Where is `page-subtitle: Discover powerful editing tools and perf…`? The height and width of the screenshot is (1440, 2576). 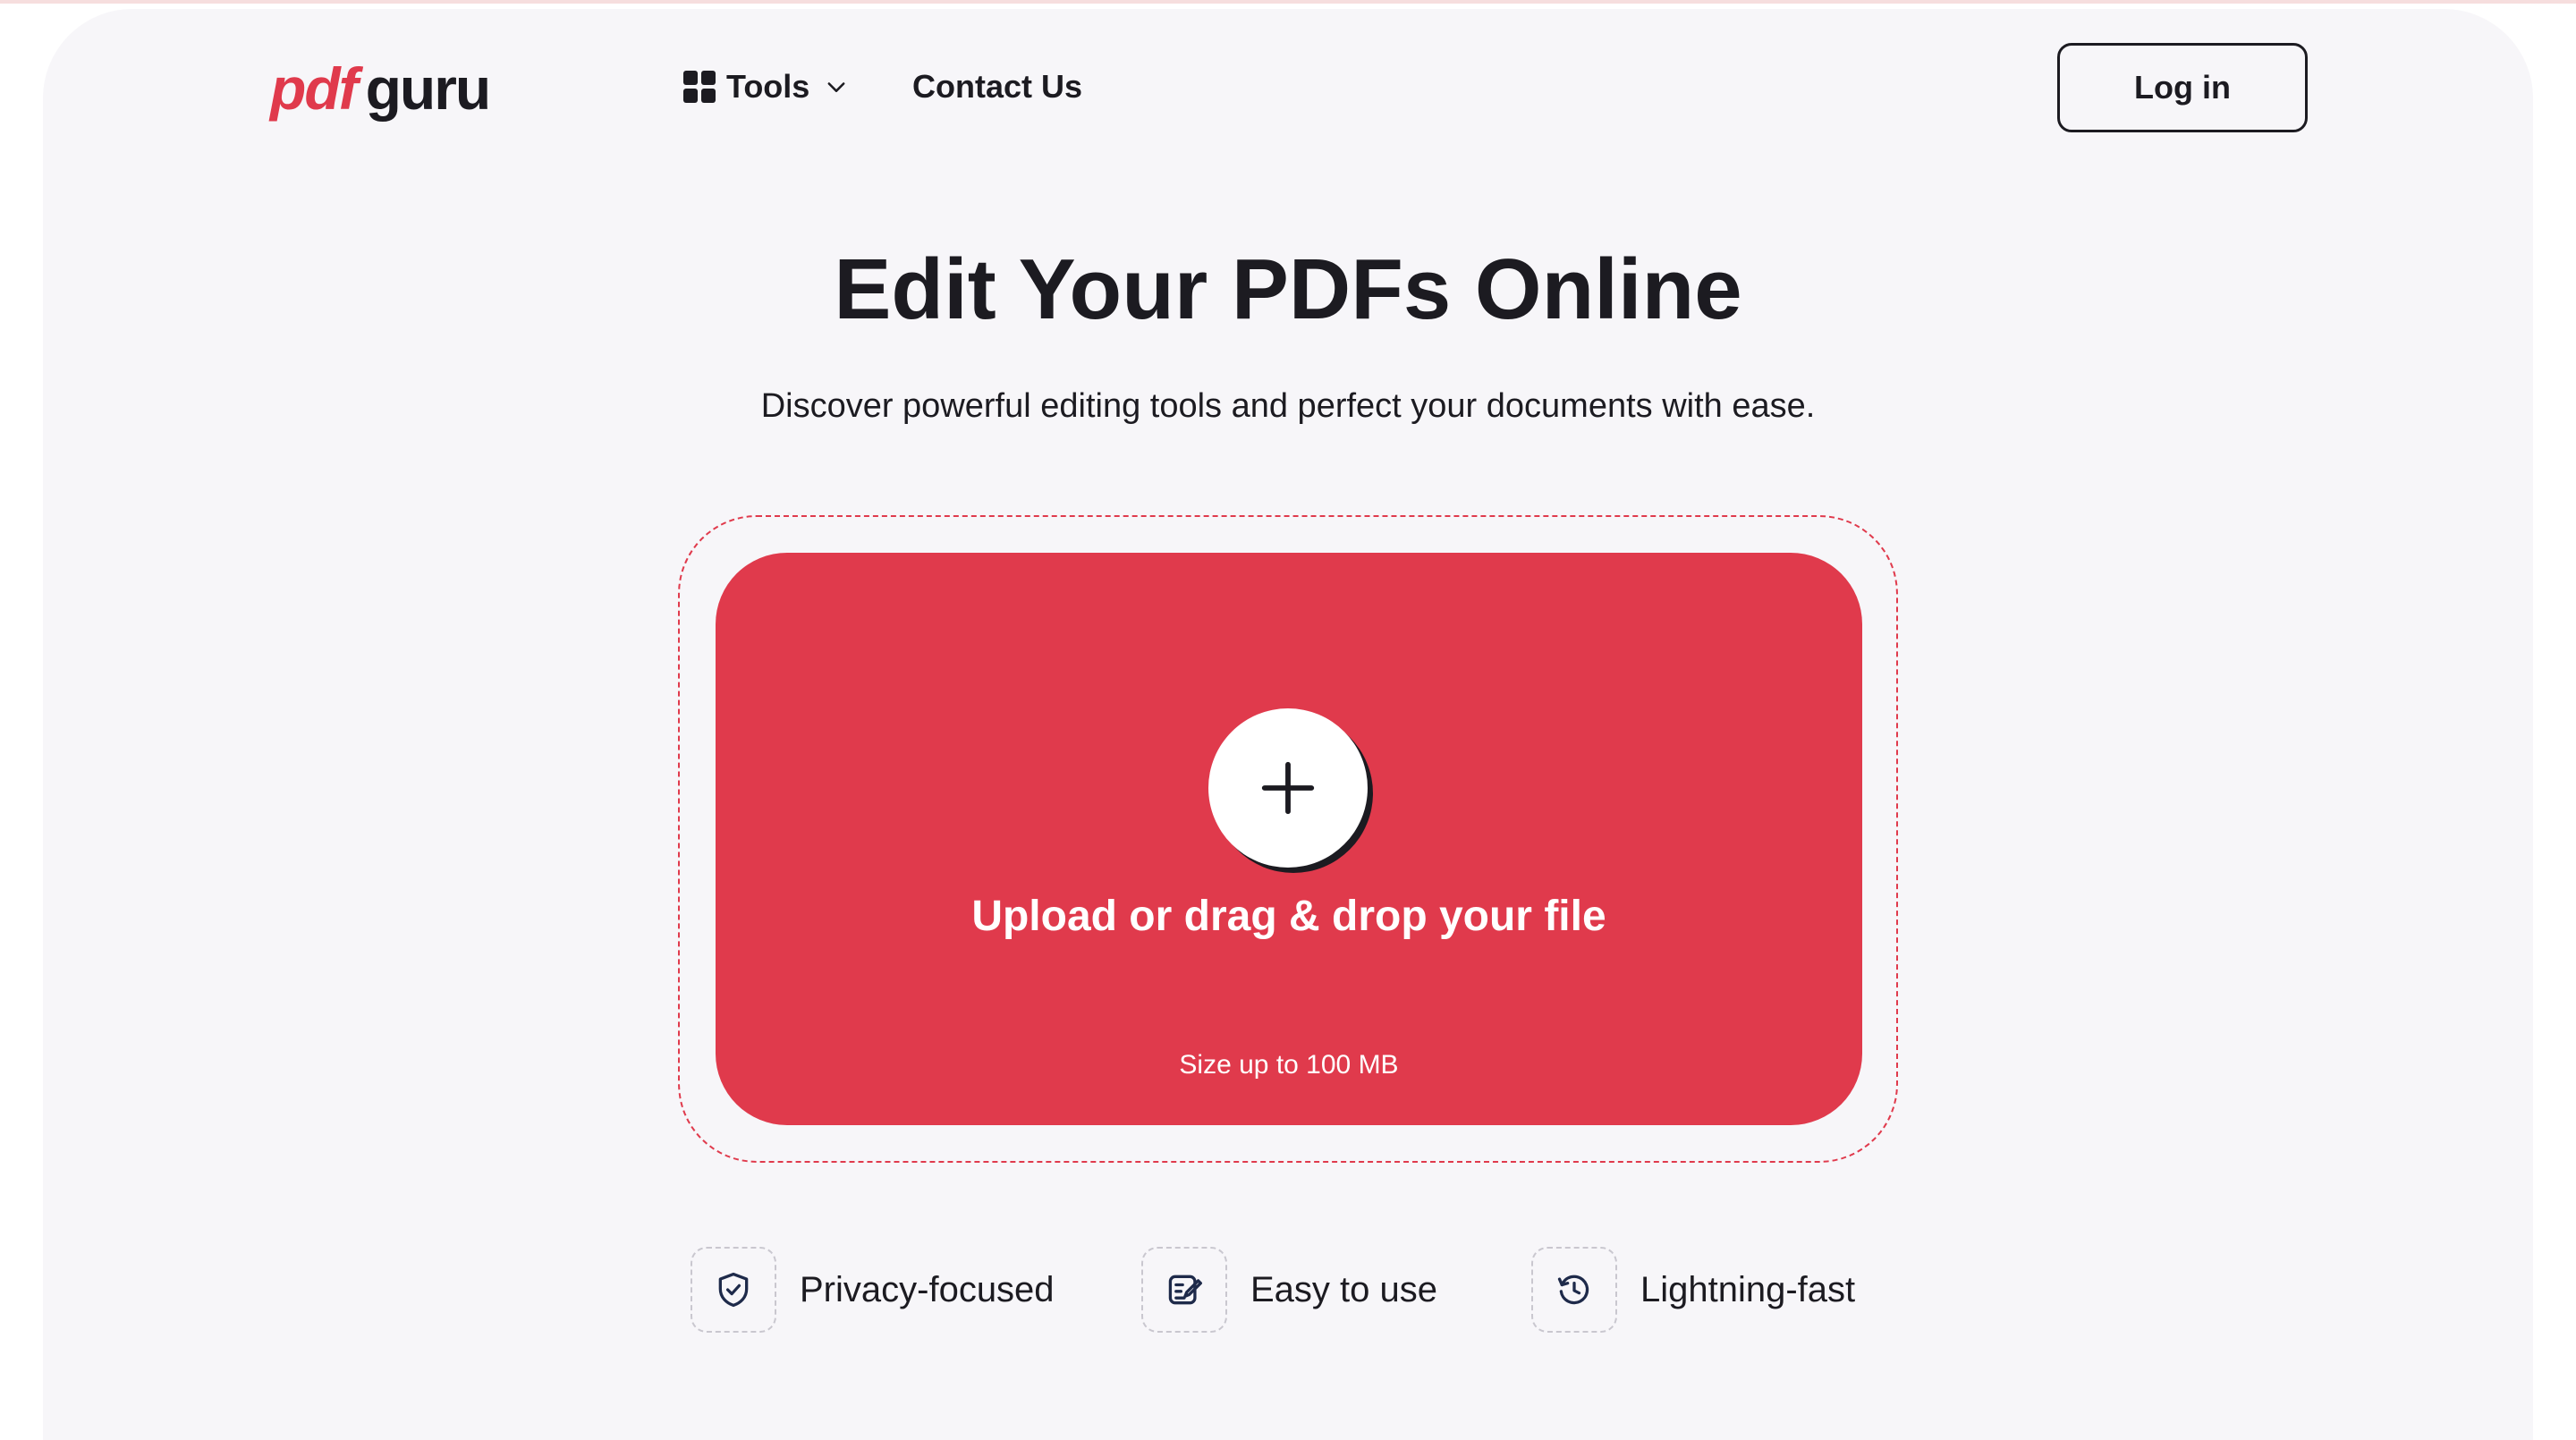 page-subtitle: Discover powerful editing tools and perf… is located at coordinates (1288, 406).